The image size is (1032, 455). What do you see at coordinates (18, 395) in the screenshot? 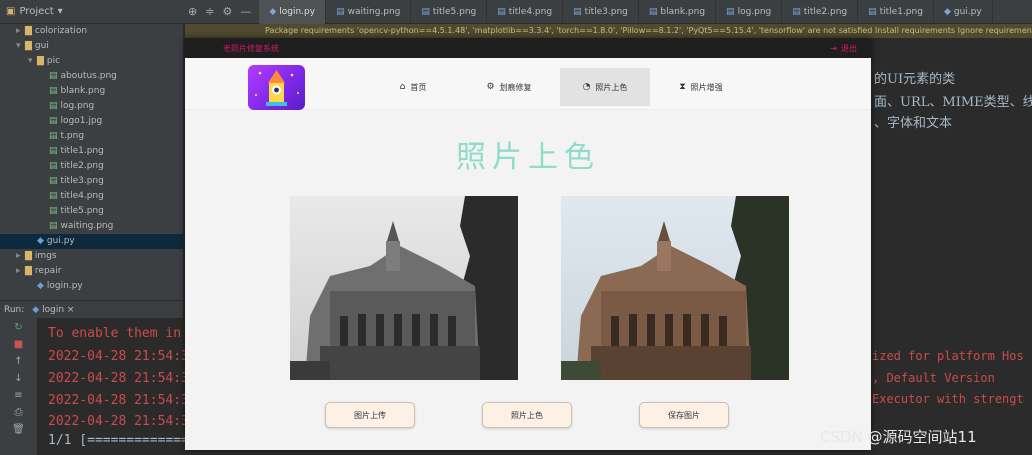
I see `wrap-icon: ≡` at bounding box center [18, 395].